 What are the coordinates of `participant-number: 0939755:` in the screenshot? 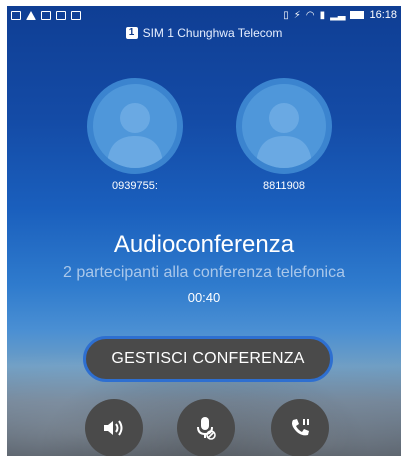 It's located at (135, 186).